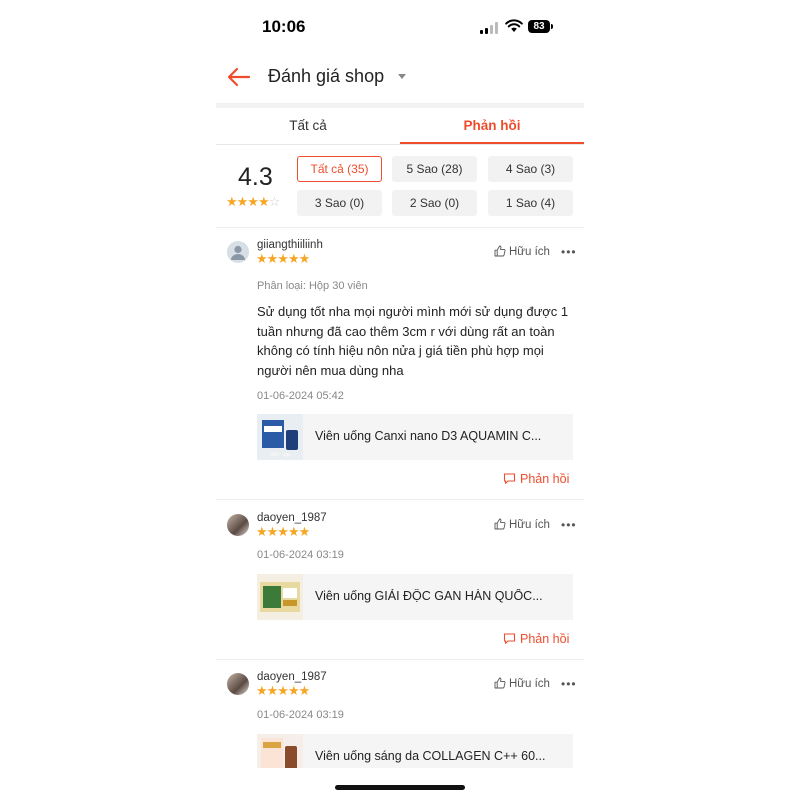  I want to click on average-rating-stars: ★★★★☆, so click(253, 201).